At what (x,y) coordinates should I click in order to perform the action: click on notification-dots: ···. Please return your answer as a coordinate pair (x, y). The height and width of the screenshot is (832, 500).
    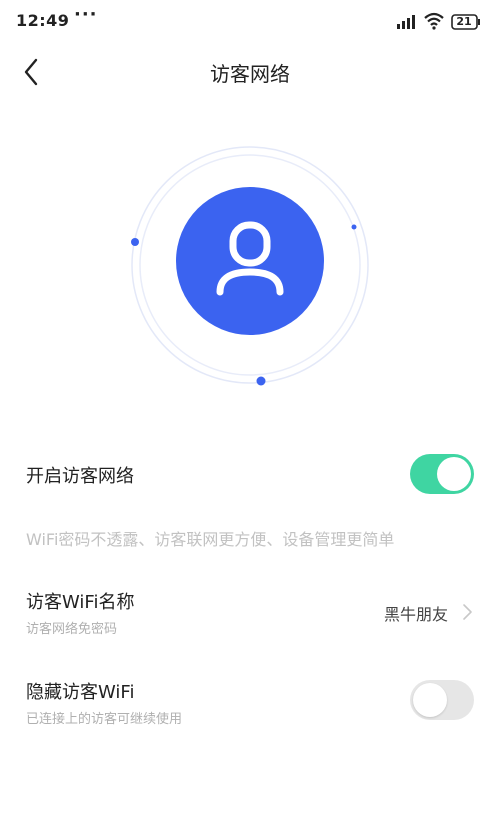
    Looking at the image, I should click on (86, 14).